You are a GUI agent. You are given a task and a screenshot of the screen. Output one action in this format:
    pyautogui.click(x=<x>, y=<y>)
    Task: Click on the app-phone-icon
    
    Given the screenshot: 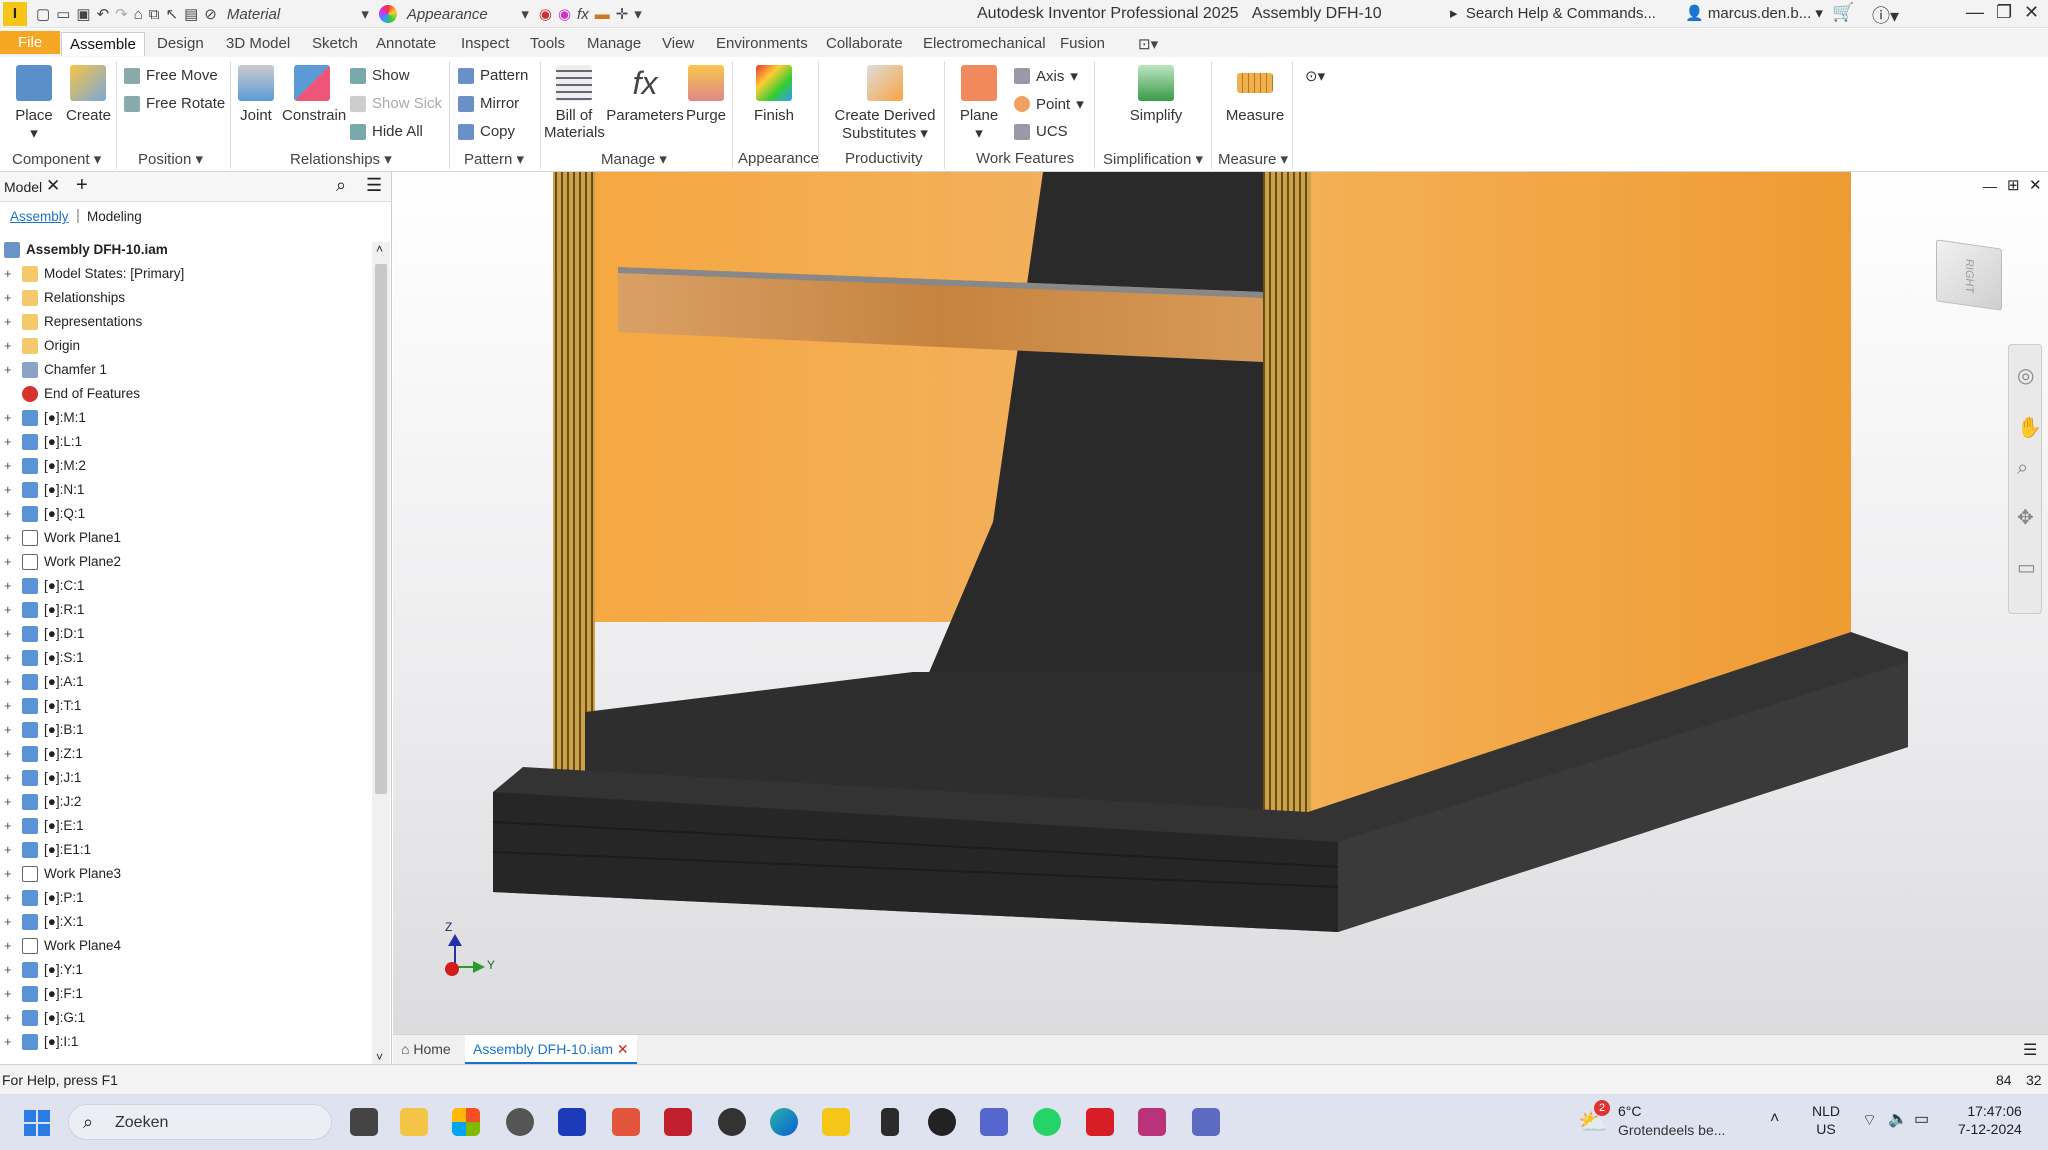 What is the action you would take?
    pyautogui.click(x=890, y=1122)
    